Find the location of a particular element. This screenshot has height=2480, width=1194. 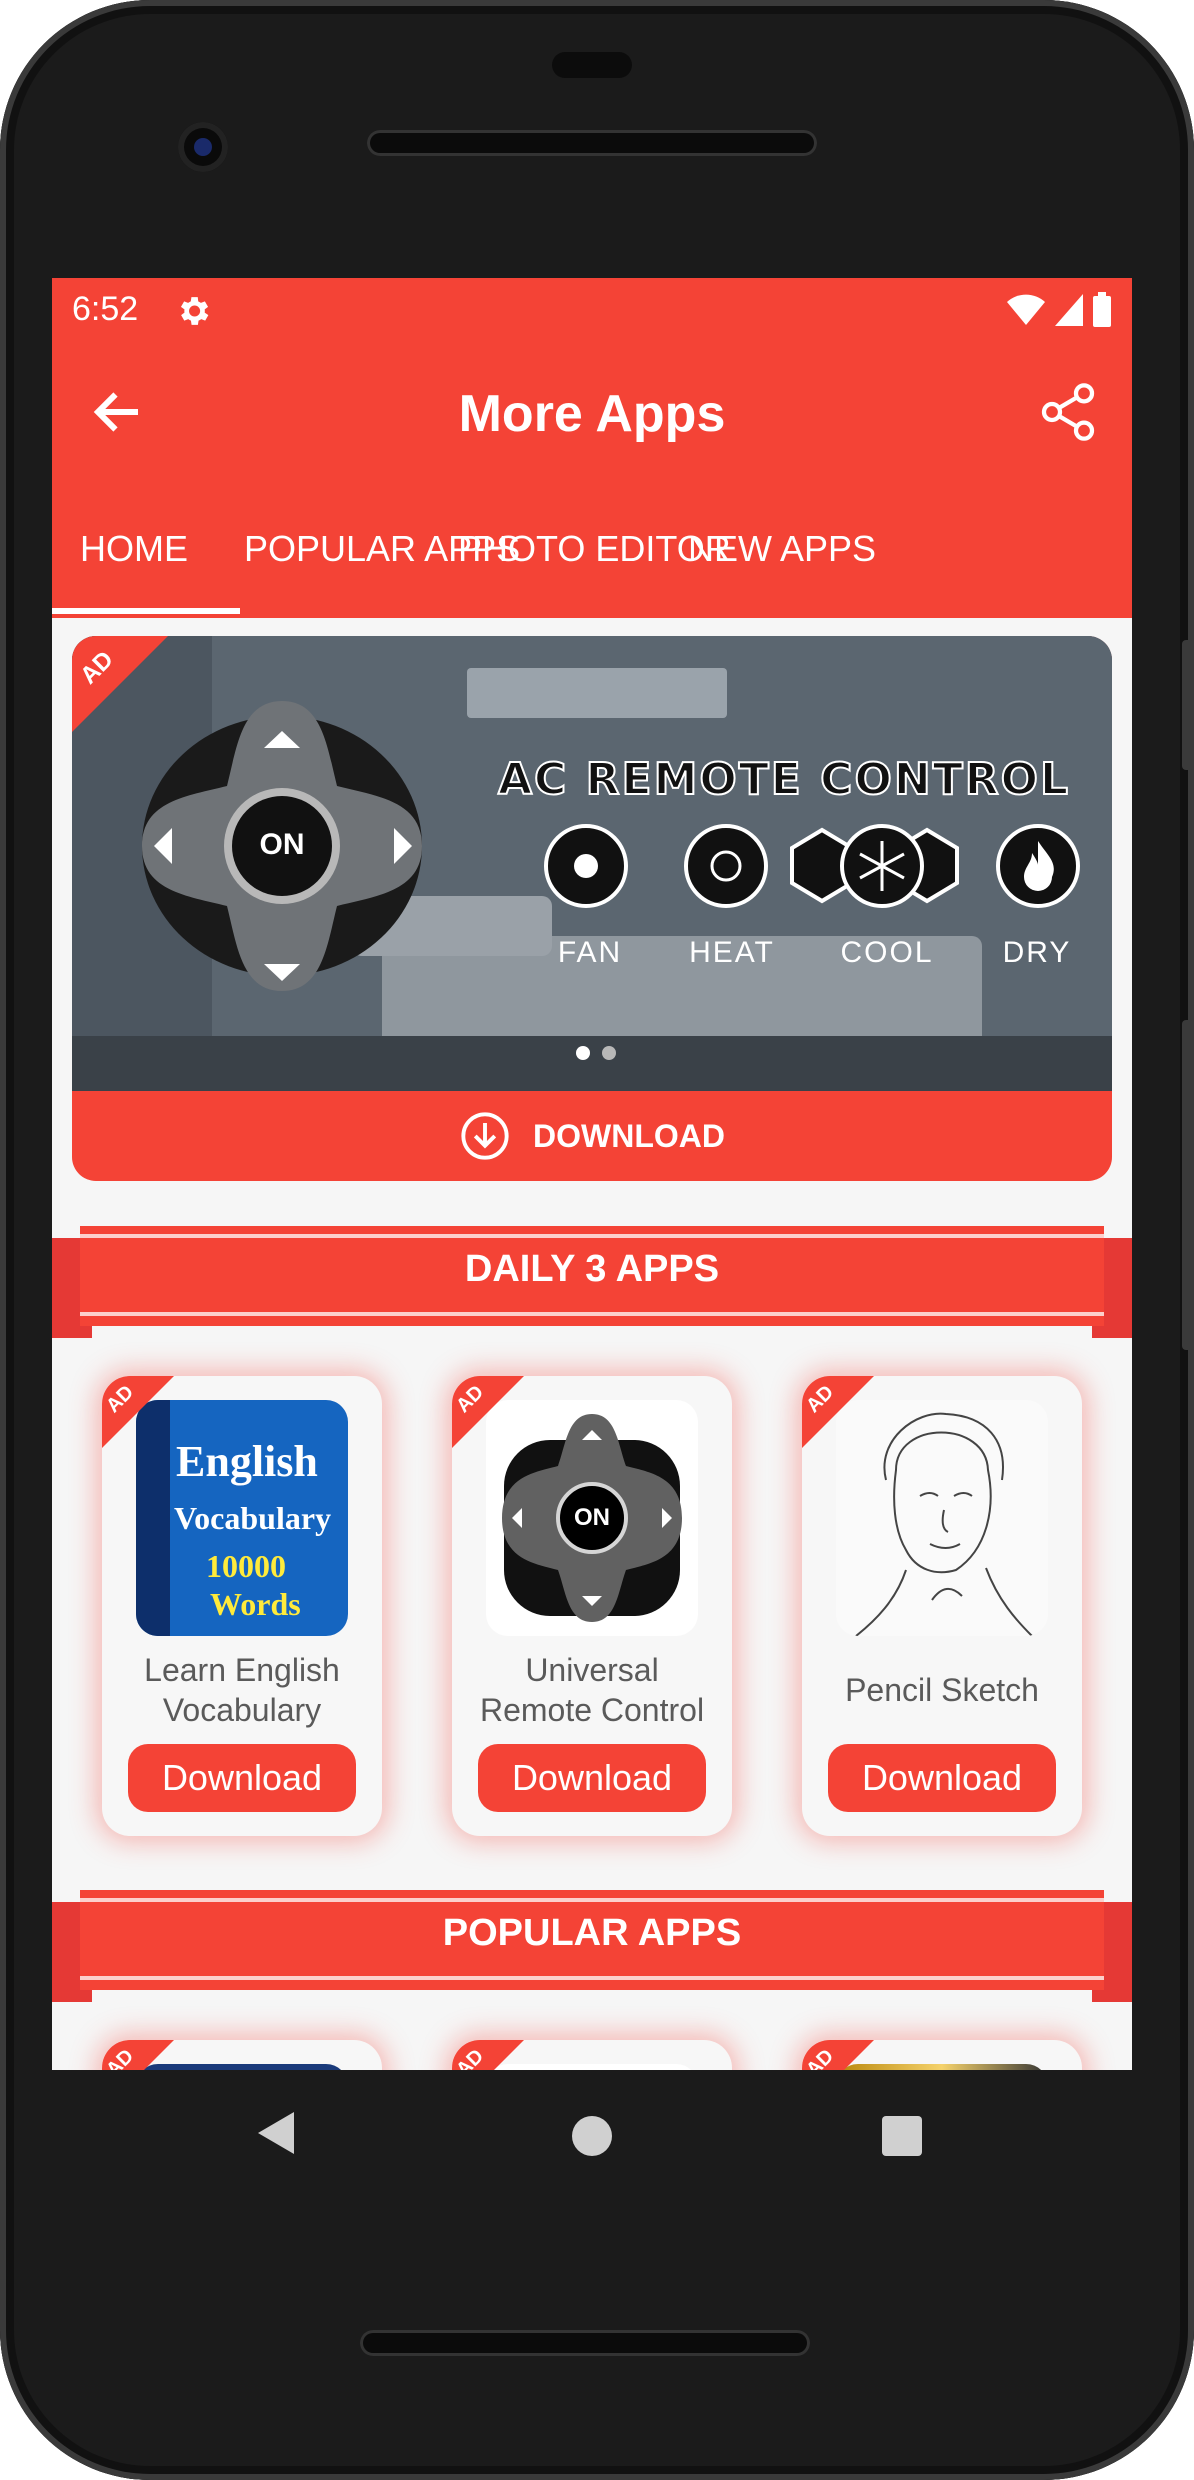

thumb-text-count: 10000 is located at coordinates (246, 1566).